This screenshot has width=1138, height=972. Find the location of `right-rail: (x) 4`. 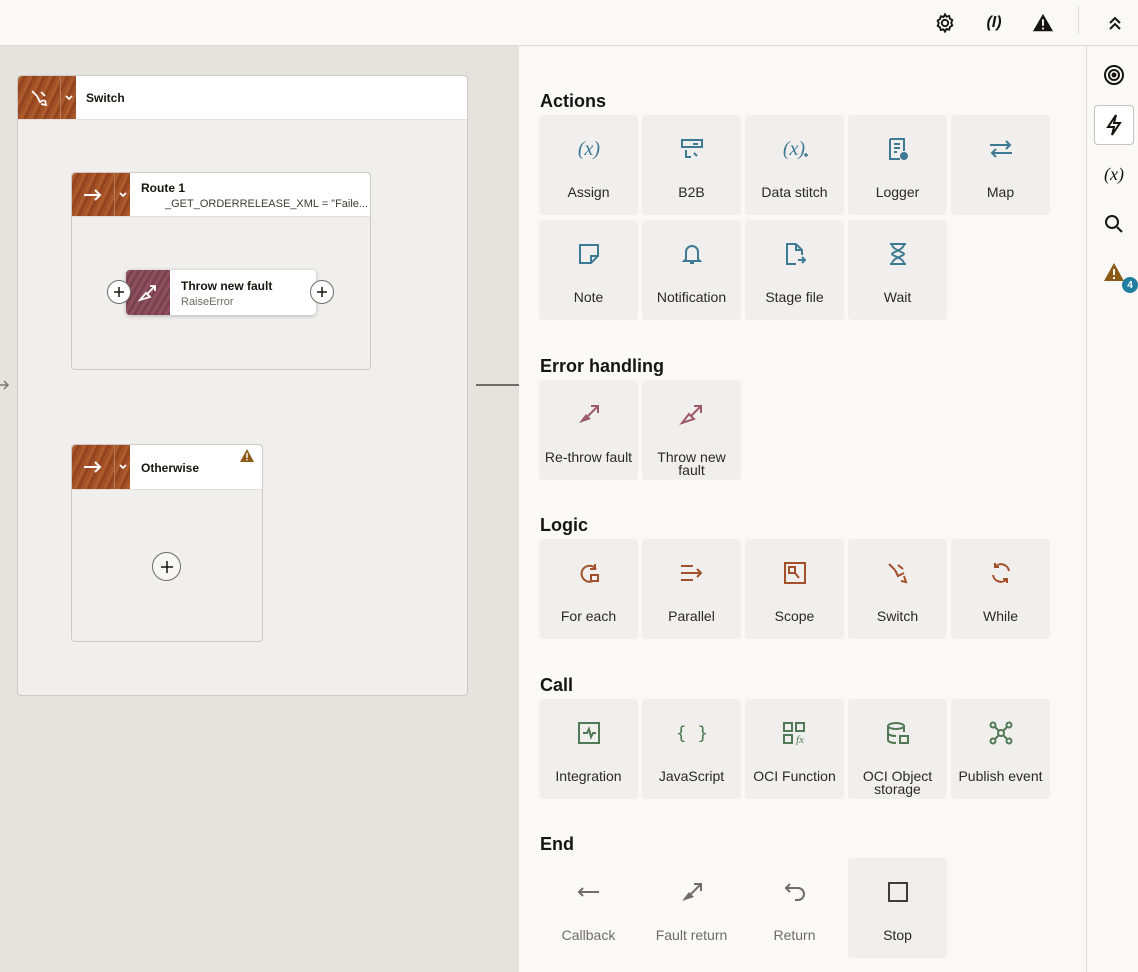

right-rail: (x) 4 is located at coordinates (1112, 509).